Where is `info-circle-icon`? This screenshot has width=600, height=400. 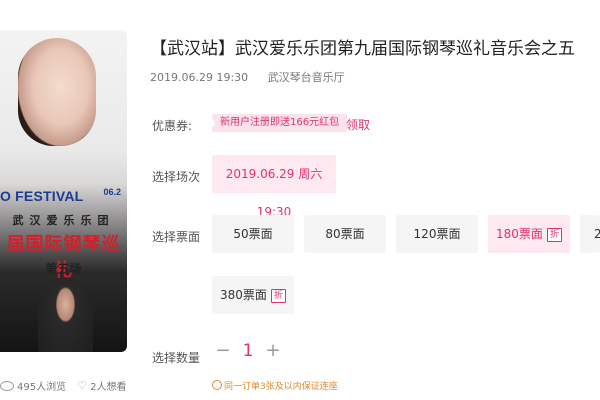
info-circle-icon is located at coordinates (217, 385).